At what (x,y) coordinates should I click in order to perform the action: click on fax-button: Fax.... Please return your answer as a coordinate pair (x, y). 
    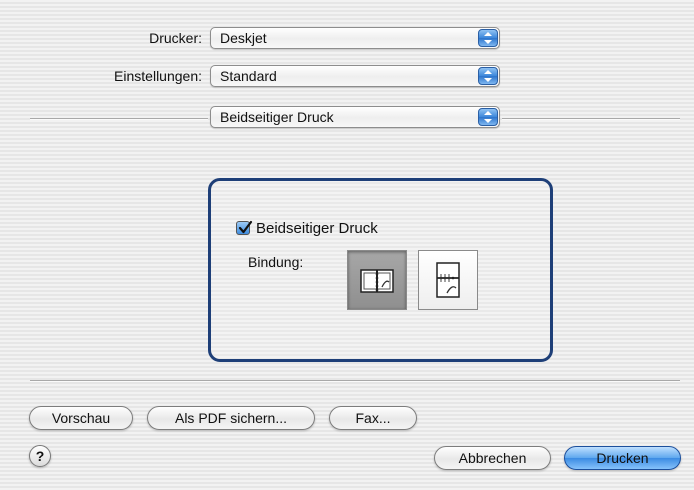
    Looking at the image, I should click on (373, 418).